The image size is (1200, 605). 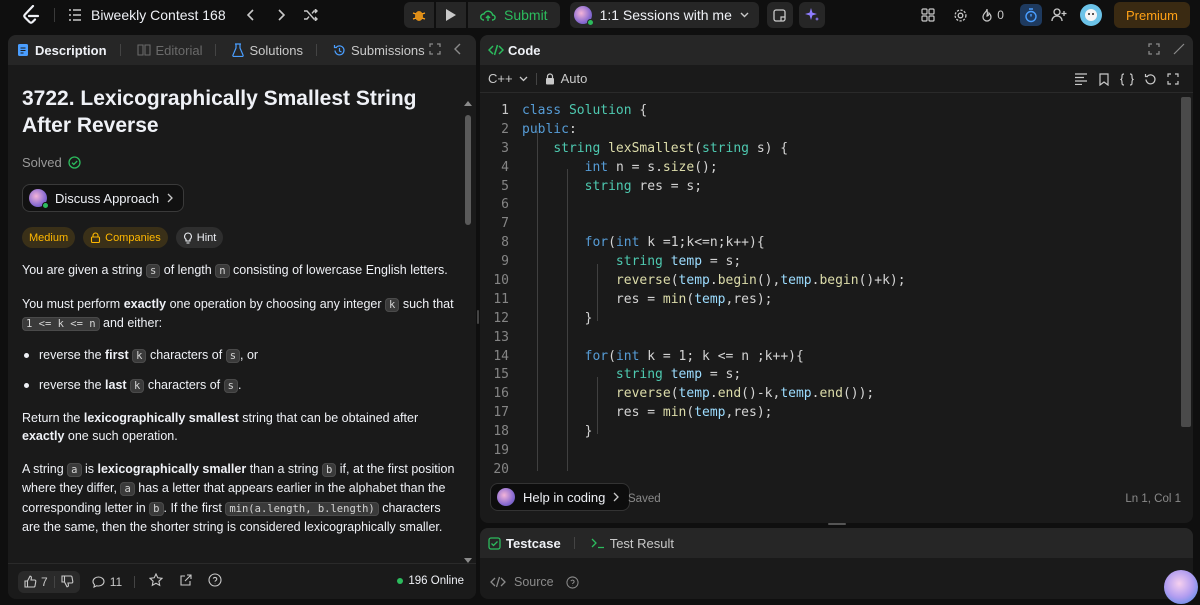 What do you see at coordinates (311, 15) in the screenshot?
I see `shuffle-icon` at bounding box center [311, 15].